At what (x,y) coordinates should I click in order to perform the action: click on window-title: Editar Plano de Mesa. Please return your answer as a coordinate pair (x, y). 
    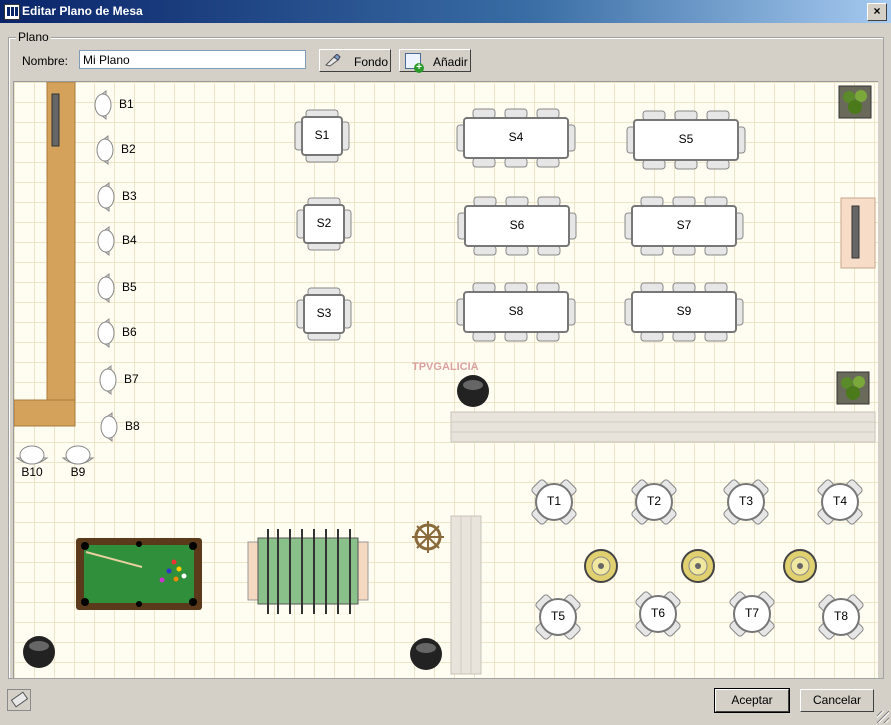
    Looking at the image, I should click on (82, 11).